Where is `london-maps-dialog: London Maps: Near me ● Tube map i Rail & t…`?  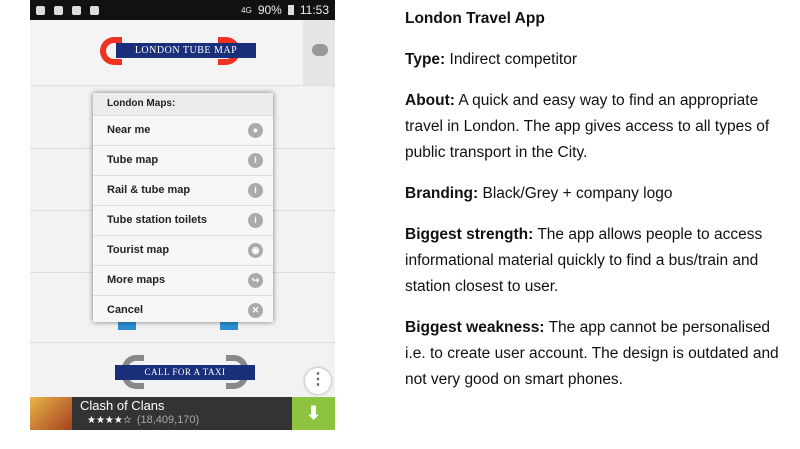 london-maps-dialog: London Maps: Near me ● Tube map i Rail & t… is located at coordinates (183, 207).